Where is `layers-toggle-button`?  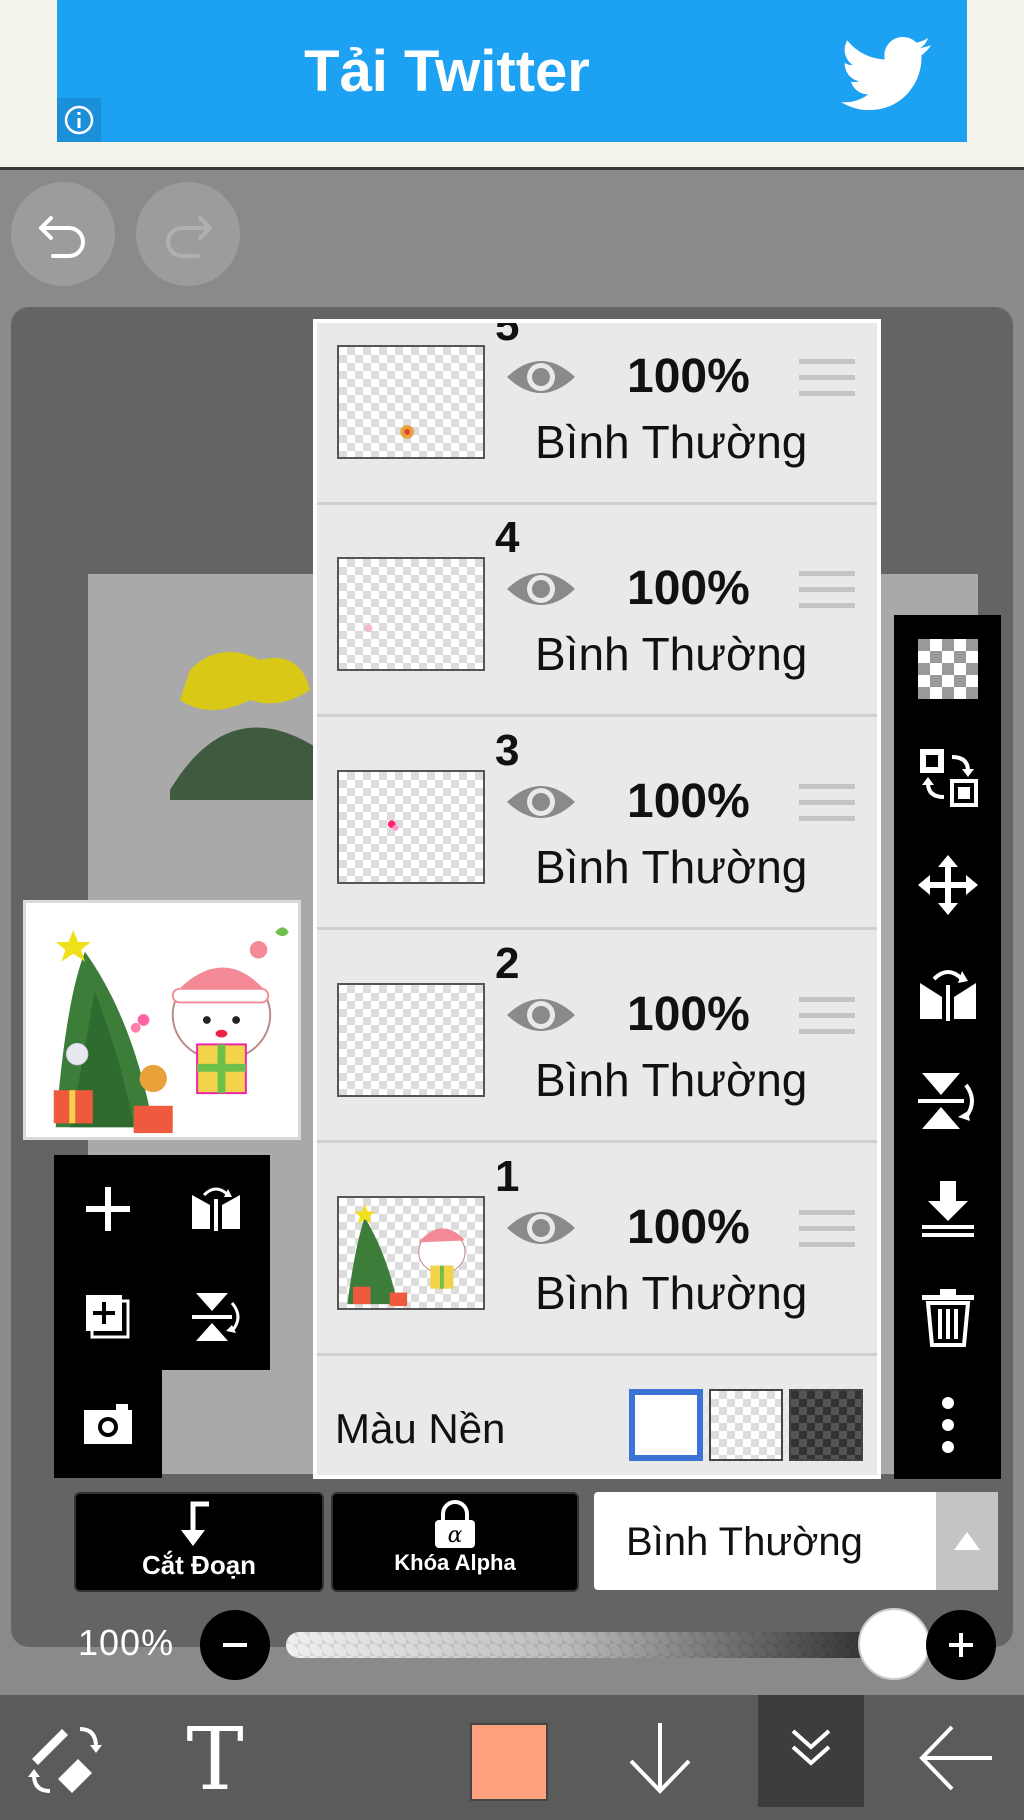 layers-toggle-button is located at coordinates (811, 1751).